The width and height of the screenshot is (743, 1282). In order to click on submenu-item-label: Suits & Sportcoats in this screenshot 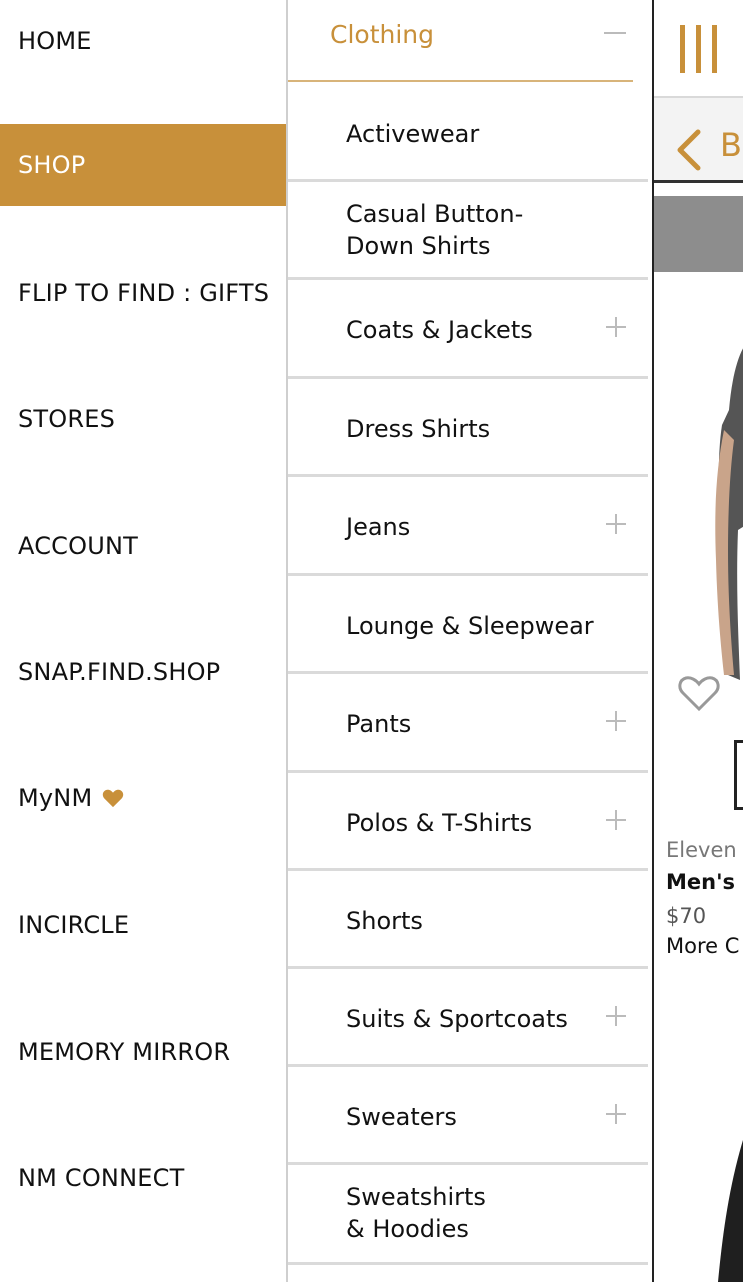, I will do `click(457, 1019)`.